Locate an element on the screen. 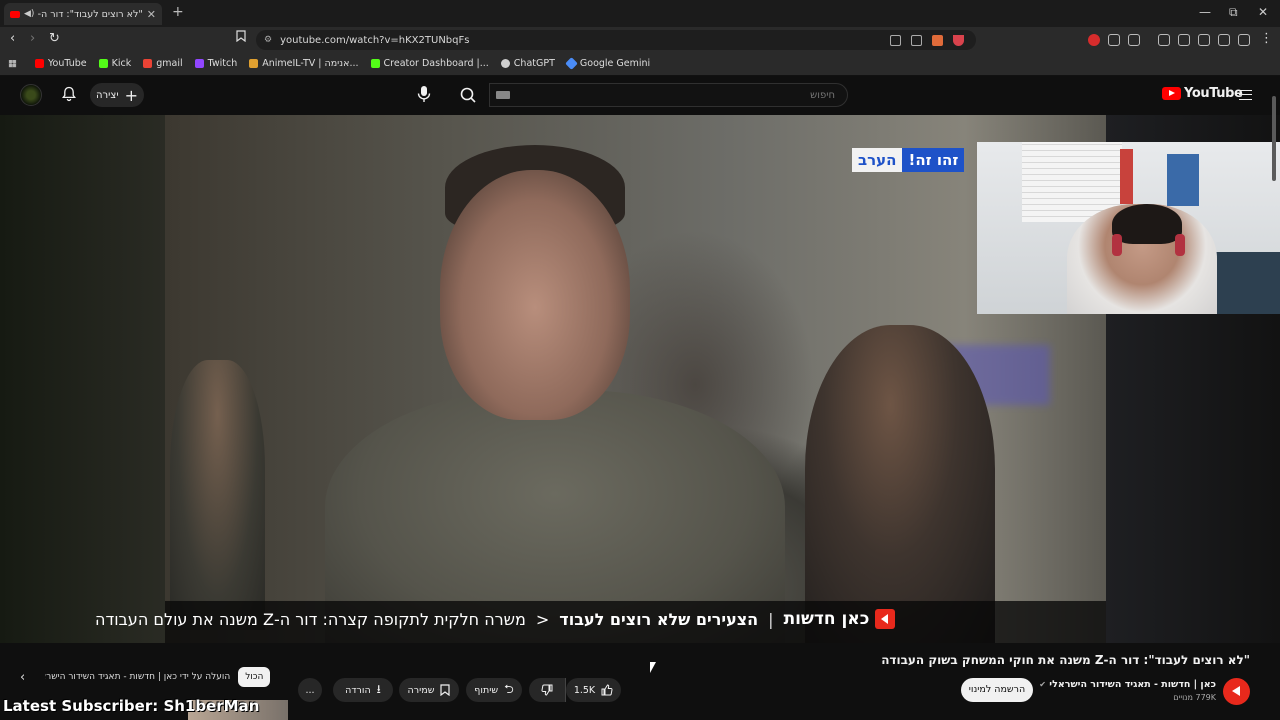 This screenshot has height=720, width=1280. webcam-overlay is located at coordinates (1128, 228).